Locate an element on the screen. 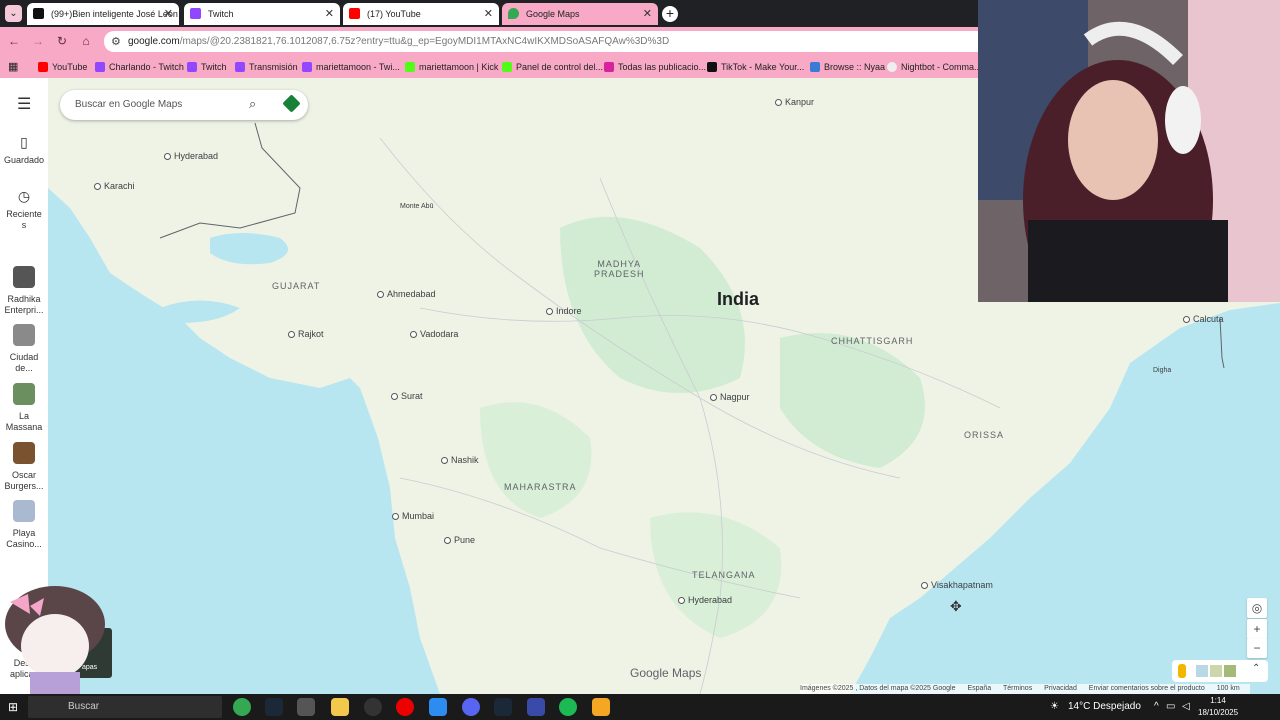 Image resolution: width=1280 pixels, height=720 pixels. tab-search-icon: ⌄ is located at coordinates (13, 13).